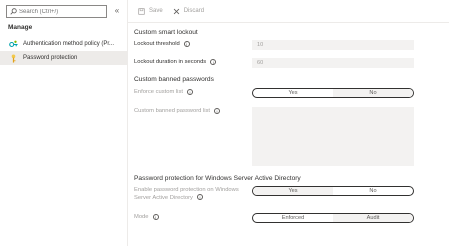  What do you see at coordinates (333, 45) in the screenshot?
I see `lockout-threshold-input: 10` at bounding box center [333, 45].